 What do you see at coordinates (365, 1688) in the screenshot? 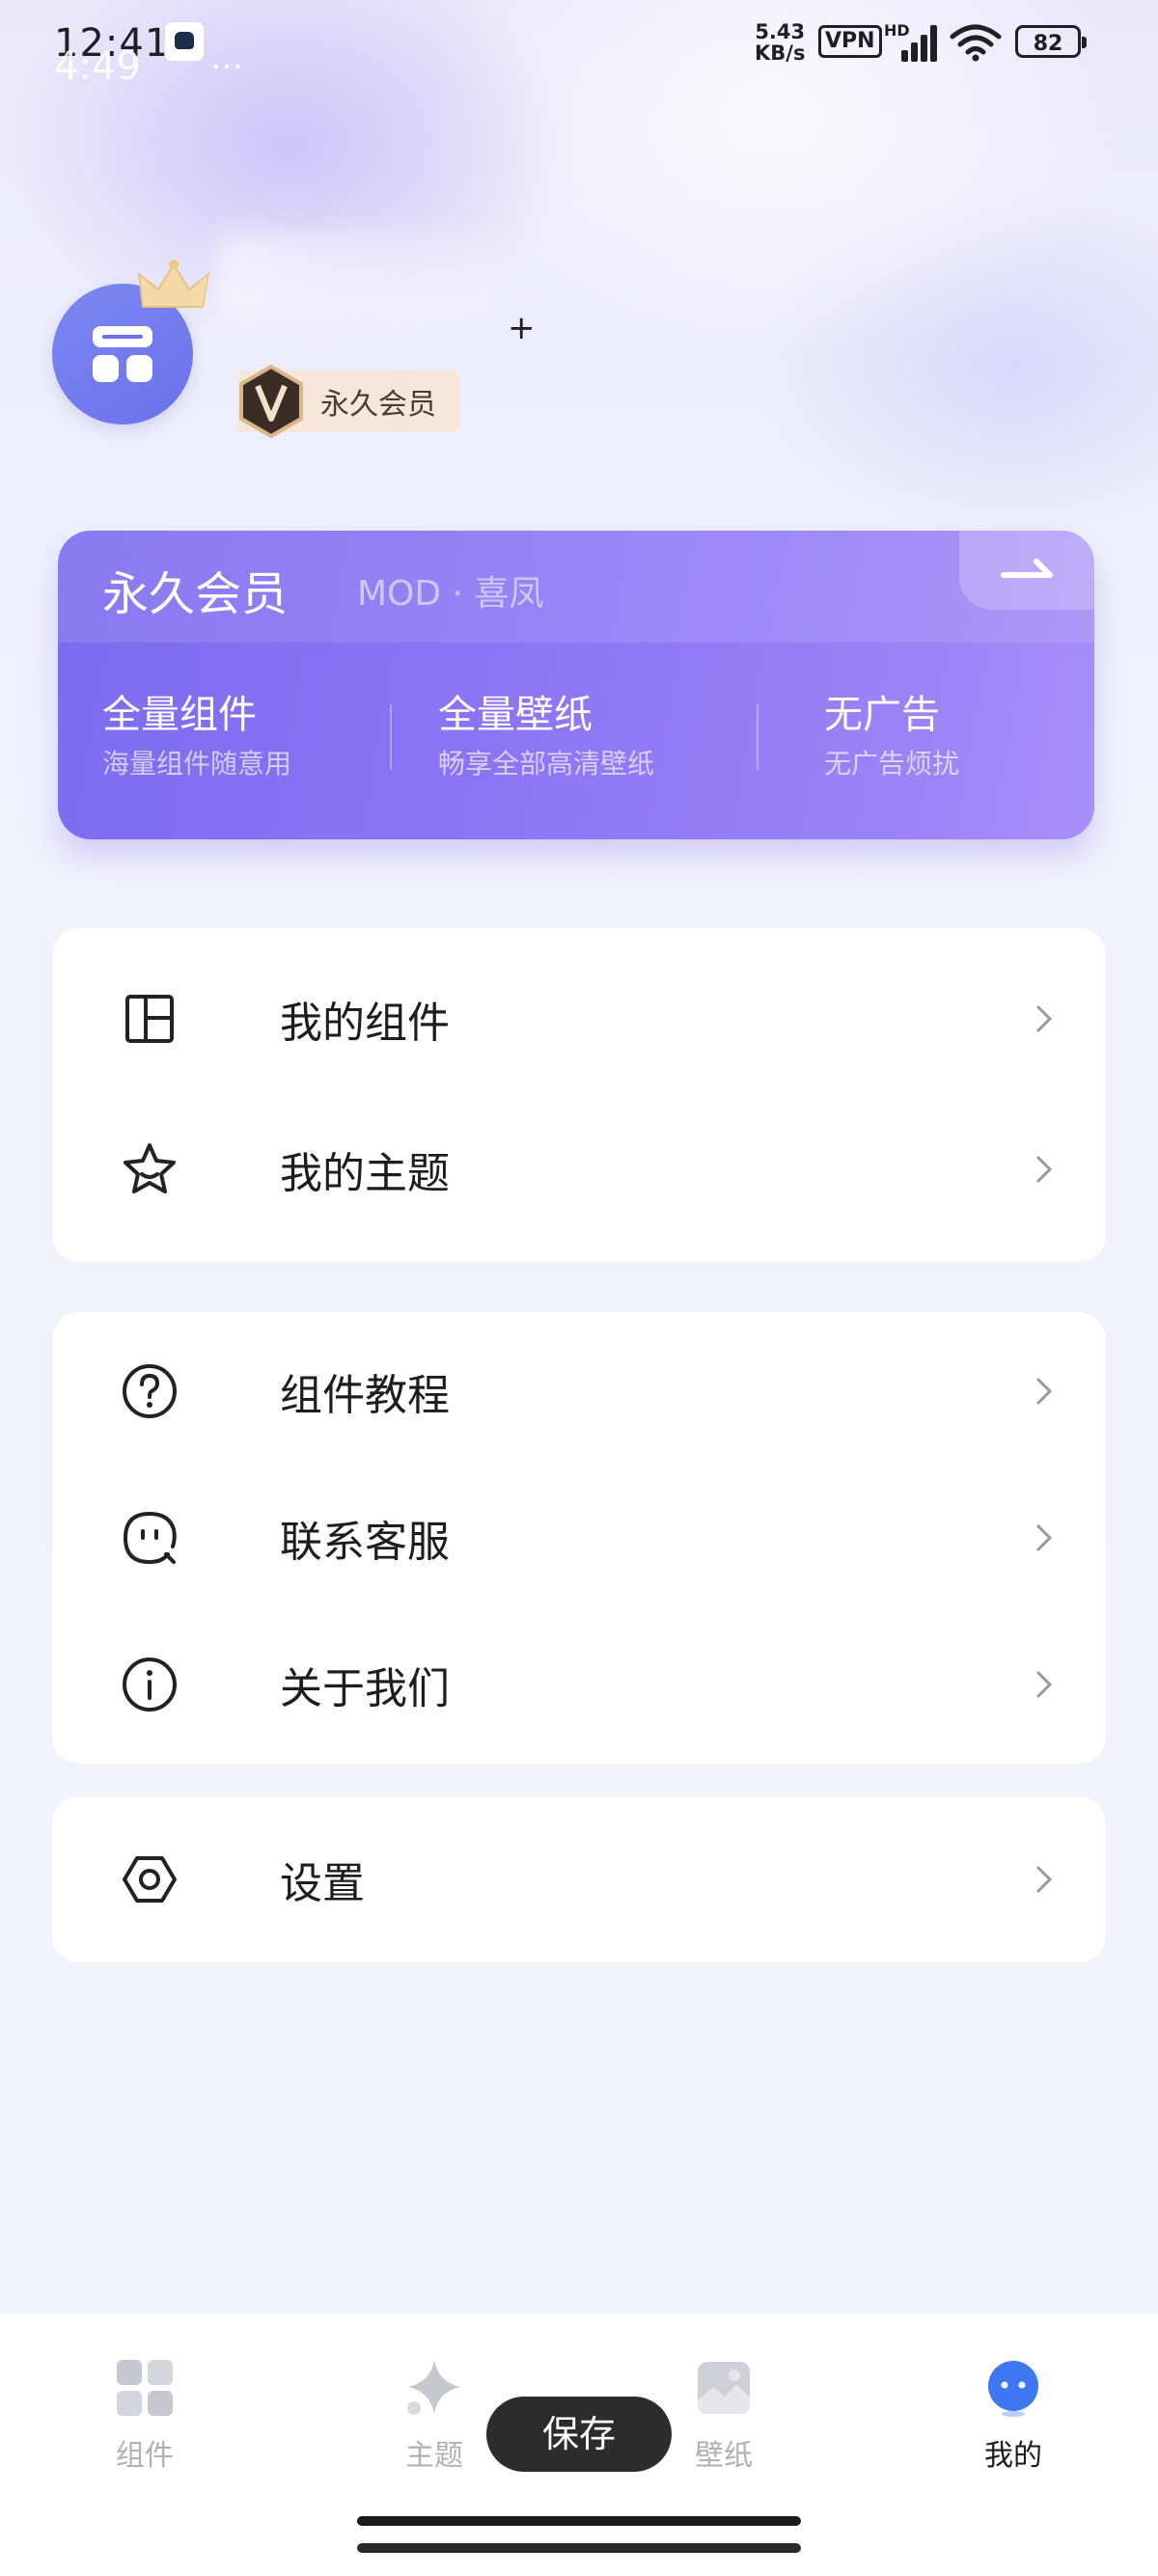
I see `menu-item-label: 关于我们` at bounding box center [365, 1688].